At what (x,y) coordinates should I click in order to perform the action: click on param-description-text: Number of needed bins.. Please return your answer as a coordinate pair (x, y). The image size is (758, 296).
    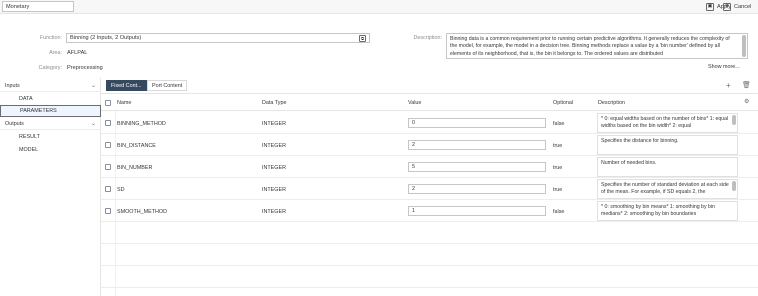
    Looking at the image, I should click on (629, 163).